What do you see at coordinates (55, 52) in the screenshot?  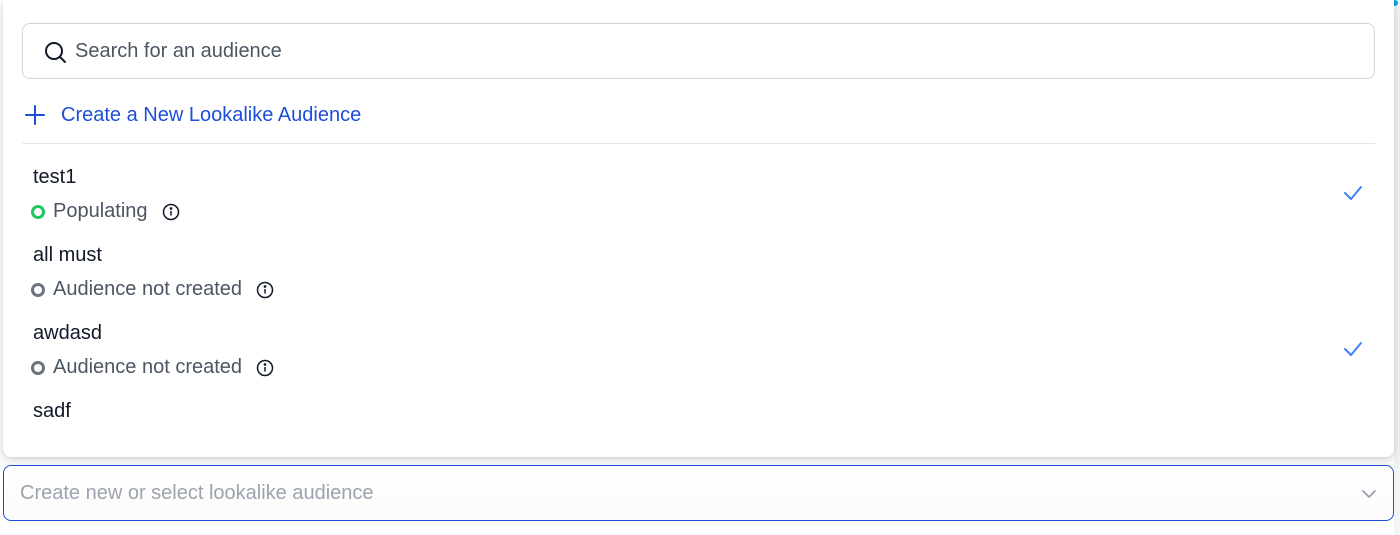 I see `search-icon` at bounding box center [55, 52].